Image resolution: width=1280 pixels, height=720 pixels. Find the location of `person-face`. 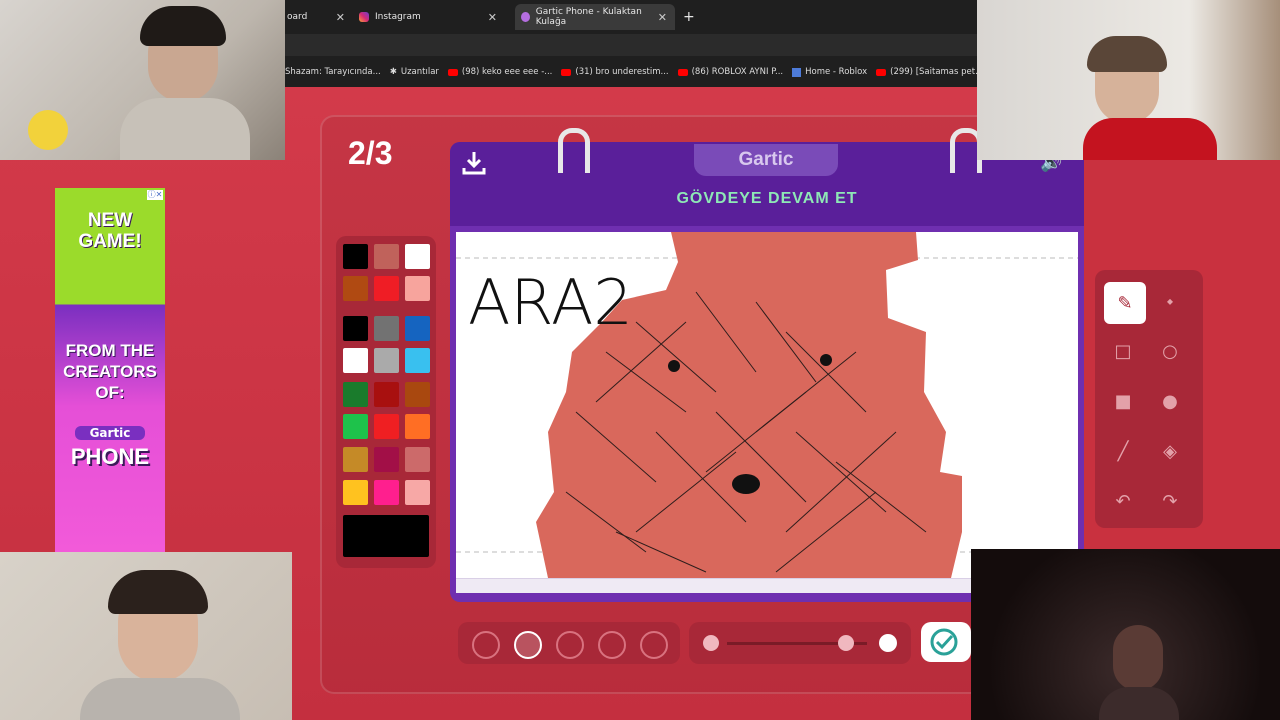

person-face is located at coordinates (1138, 658).